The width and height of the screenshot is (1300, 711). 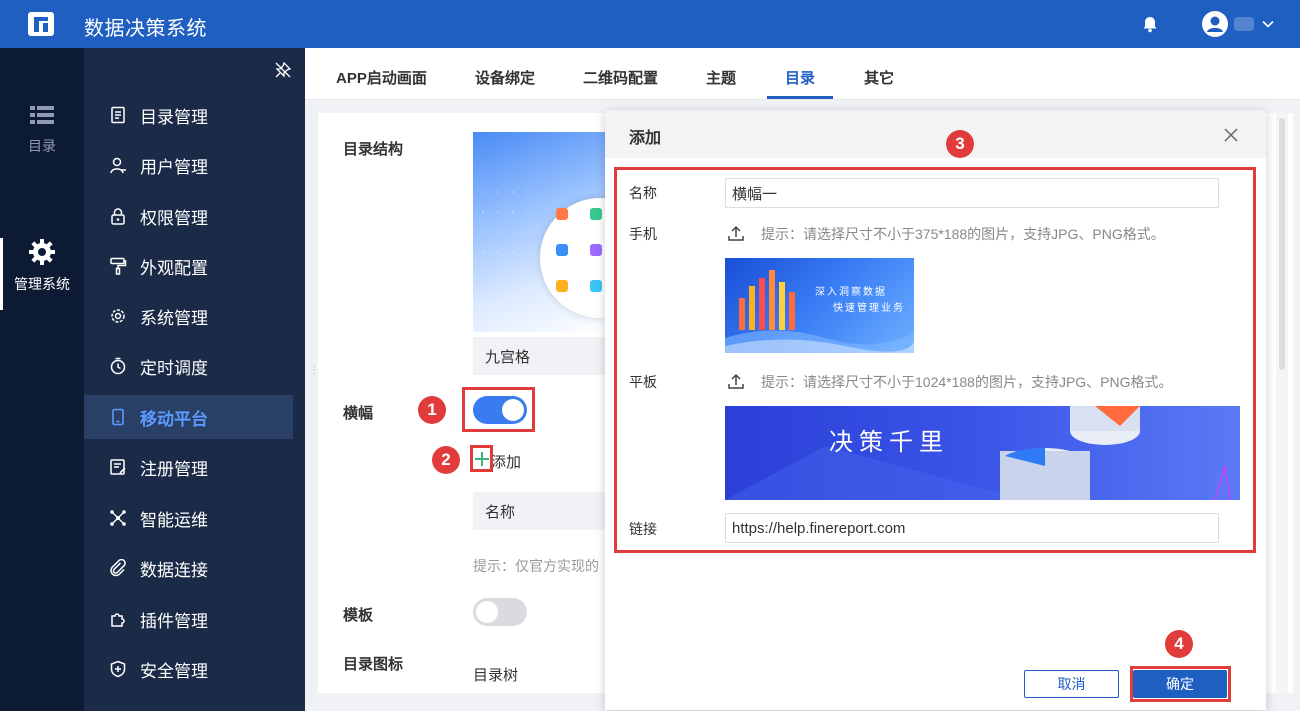 I want to click on link-icon, so click(x=118, y=568).